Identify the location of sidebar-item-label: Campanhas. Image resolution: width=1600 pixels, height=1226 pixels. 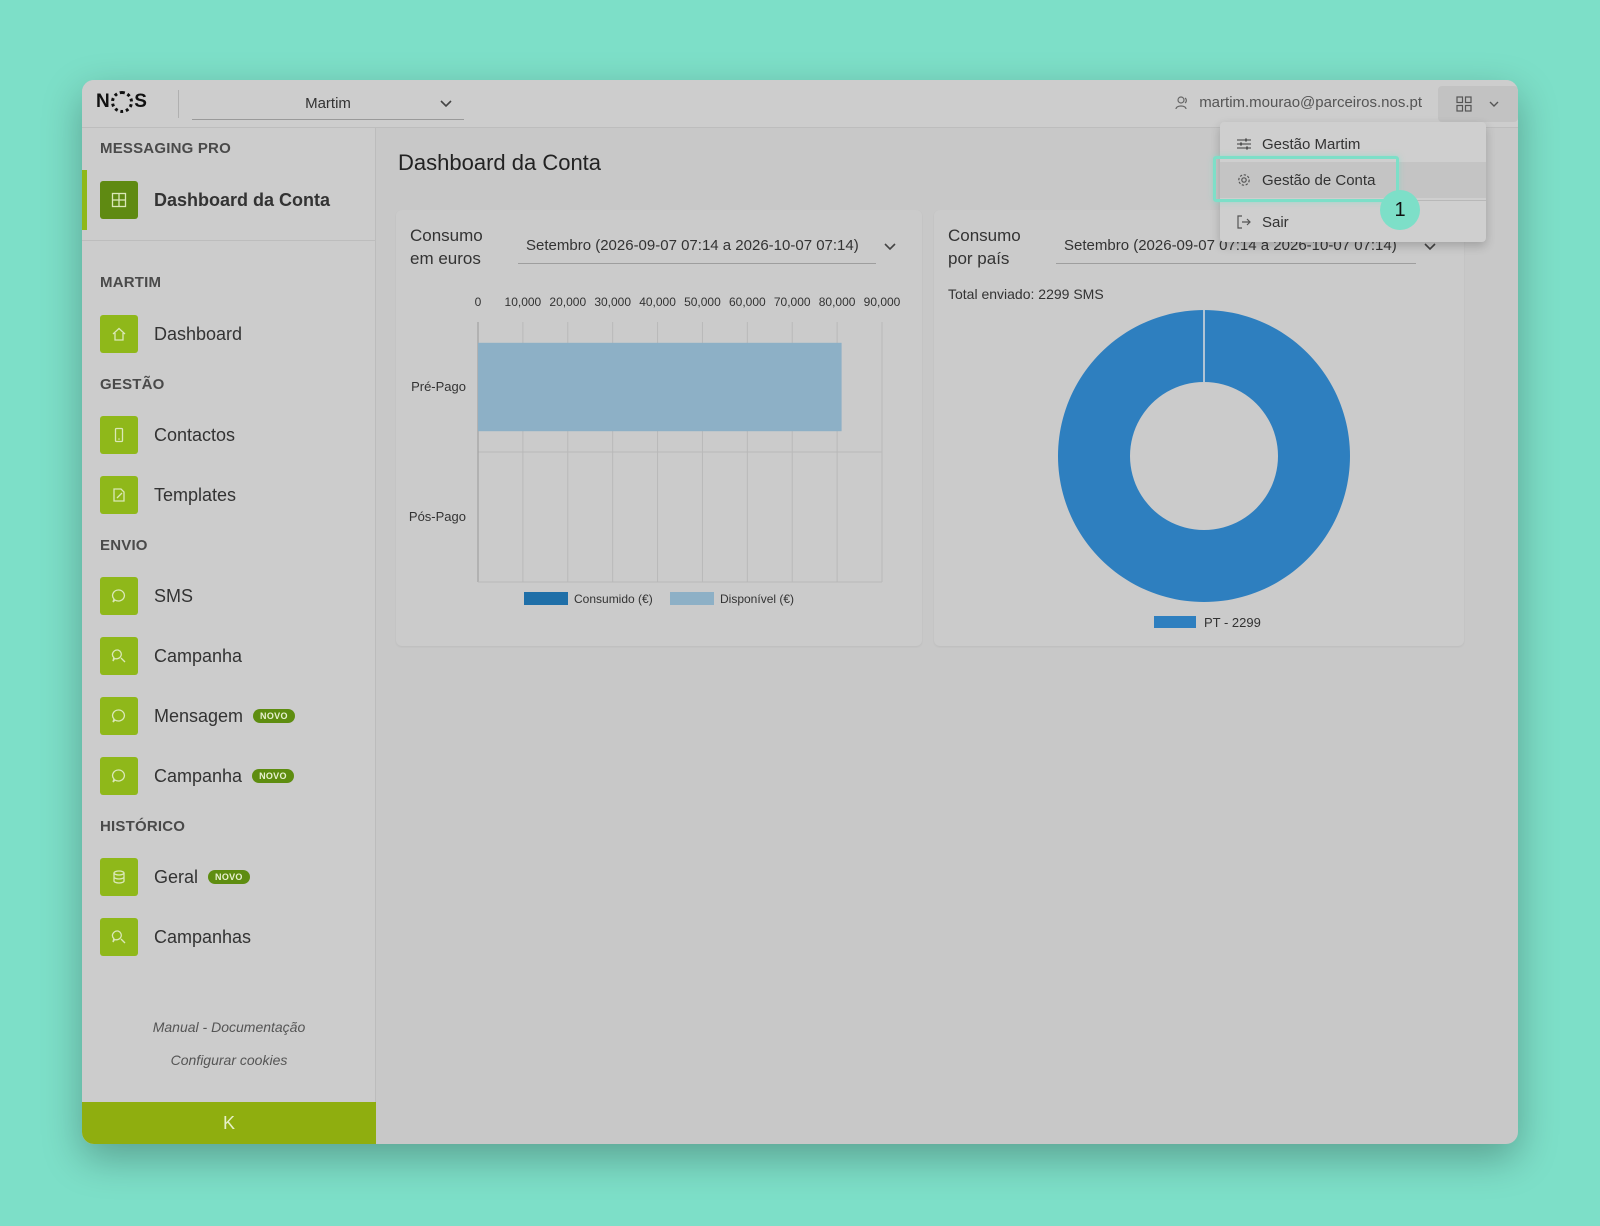
(203, 936).